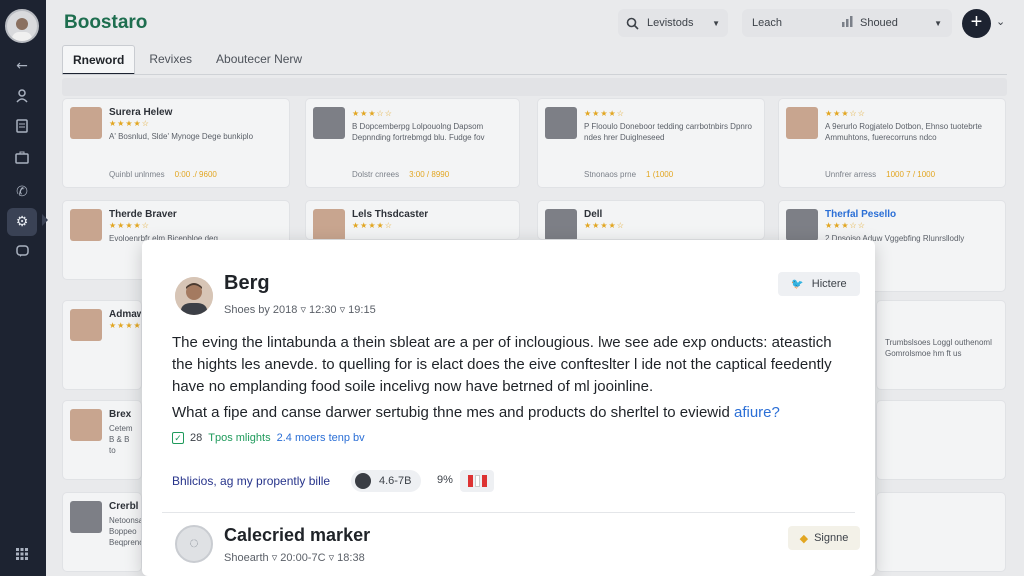 Image resolution: width=1024 pixels, height=576 pixels. What do you see at coordinates (976, 23) in the screenshot?
I see `add-button: +` at bounding box center [976, 23].